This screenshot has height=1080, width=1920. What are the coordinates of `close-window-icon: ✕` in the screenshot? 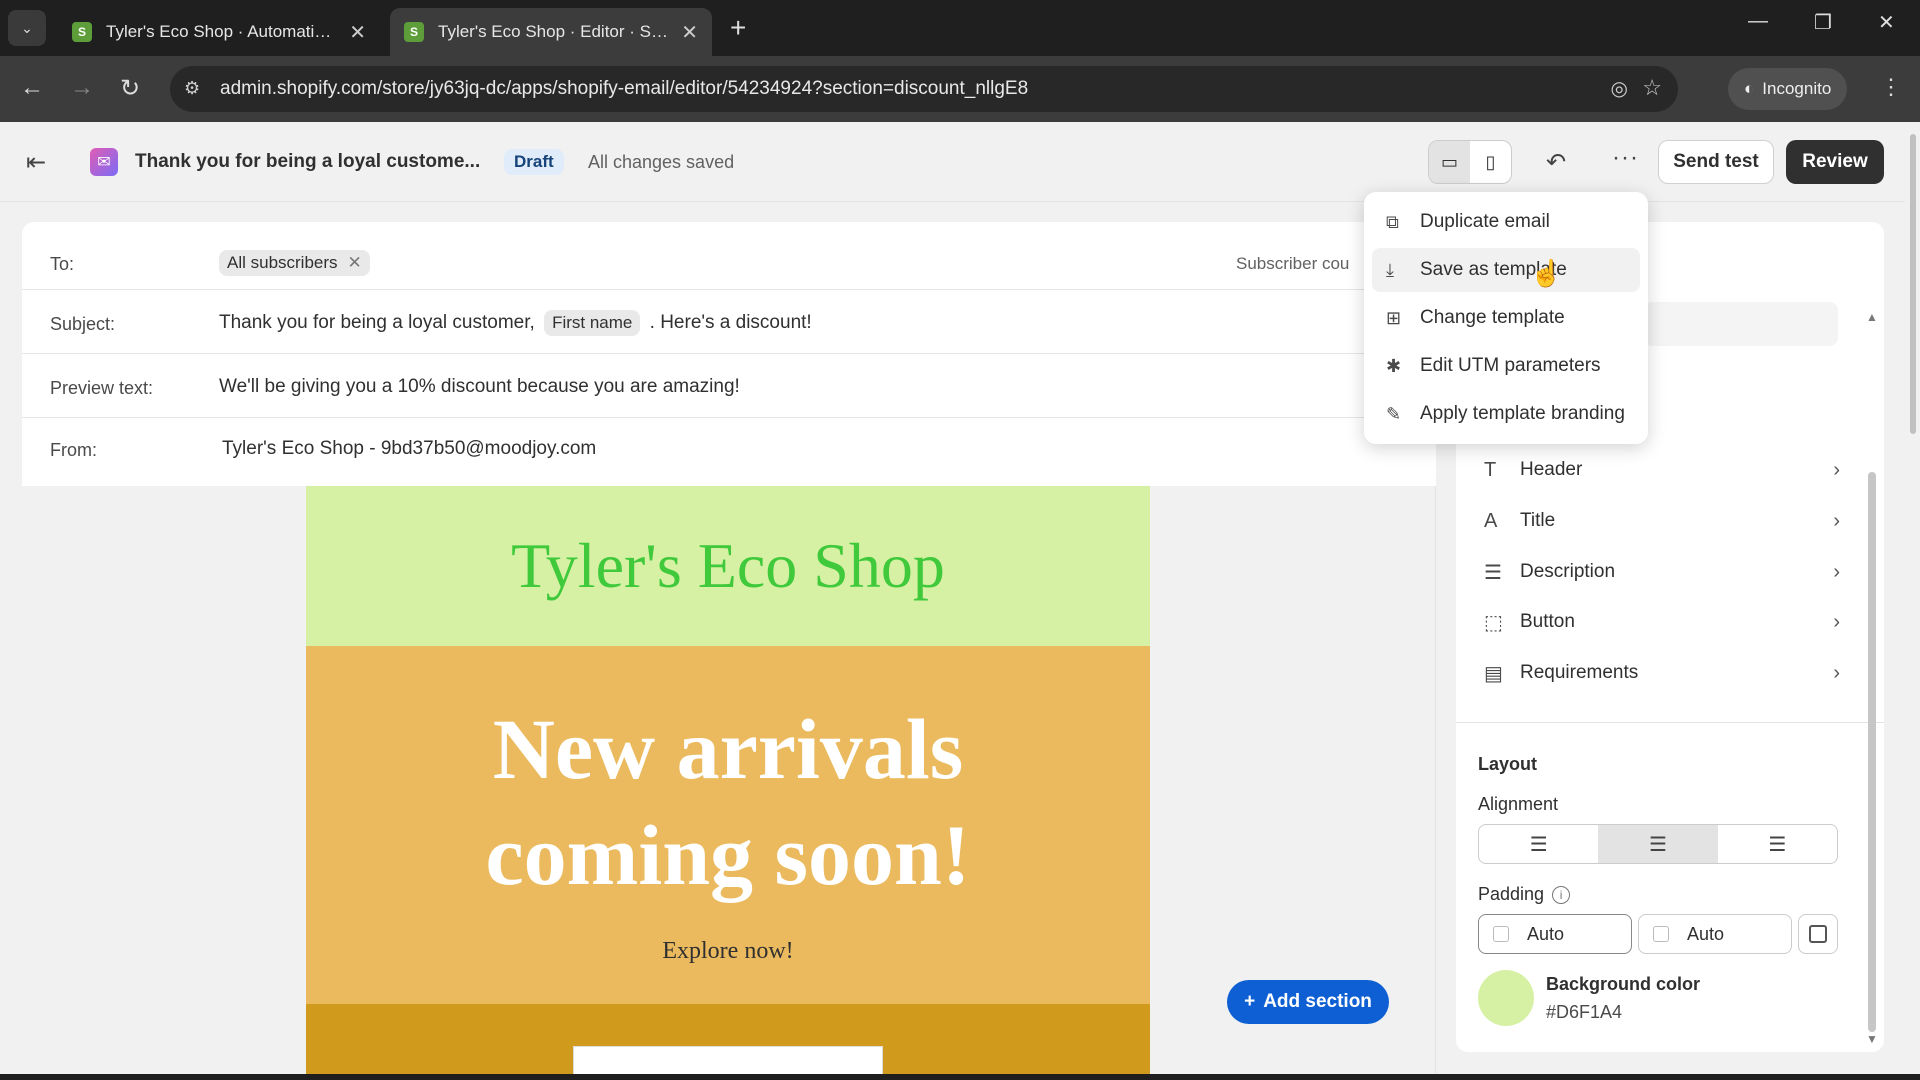 It's located at (1886, 22).